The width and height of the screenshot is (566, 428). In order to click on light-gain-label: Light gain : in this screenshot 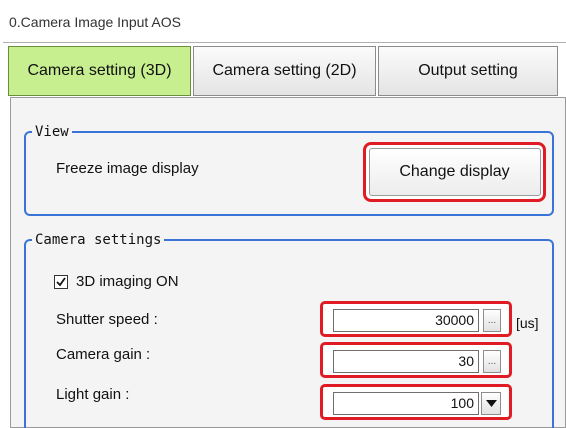, I will do `click(93, 394)`.